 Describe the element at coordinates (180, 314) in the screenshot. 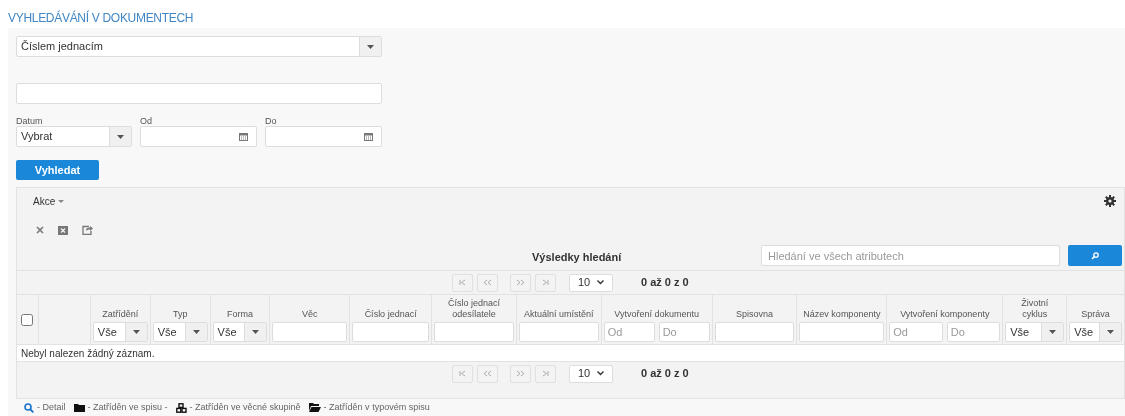

I see `column-header: Typ` at that location.